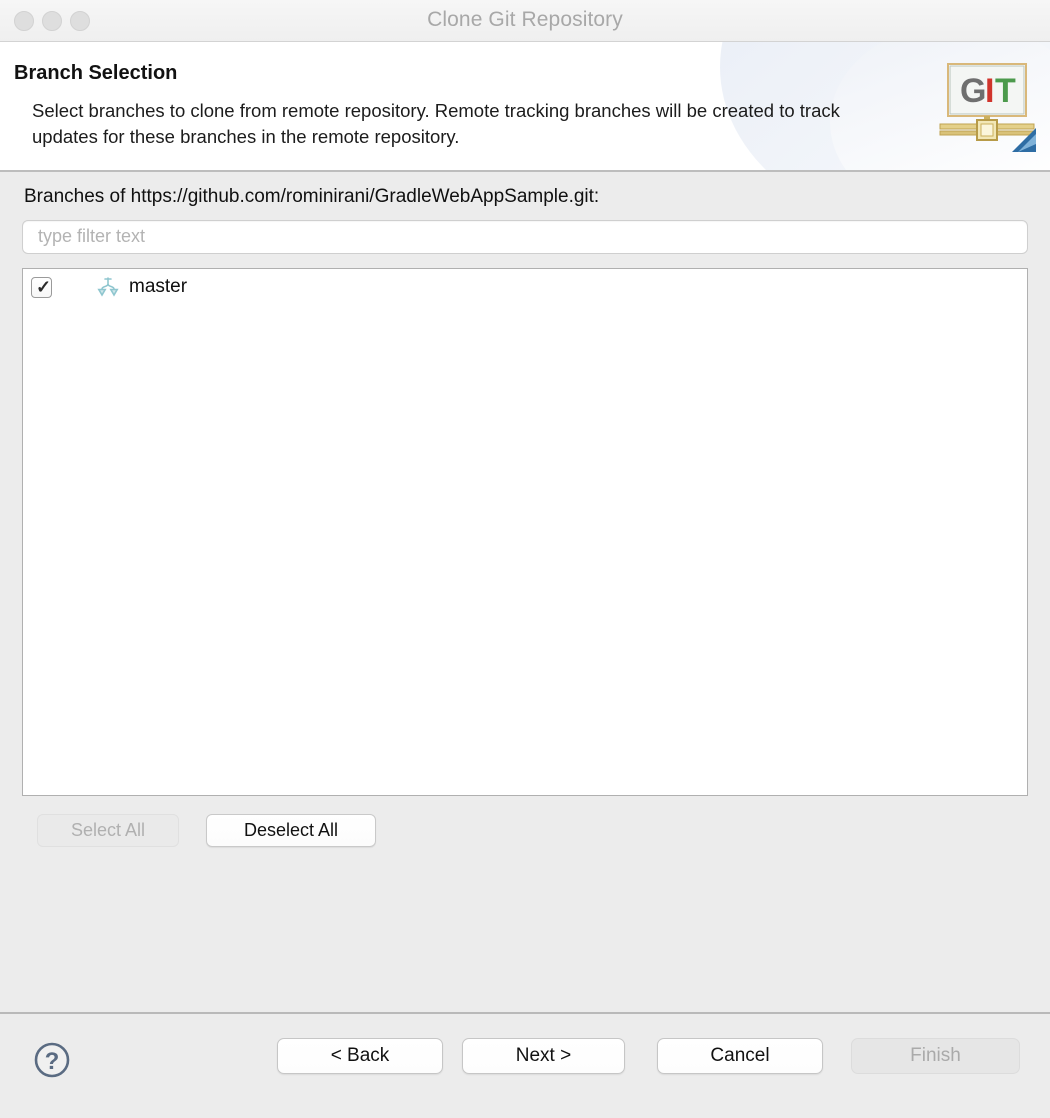 This screenshot has width=1050, height=1118. Describe the element at coordinates (973, 91) in the screenshot. I see `svg-text: G` at that location.